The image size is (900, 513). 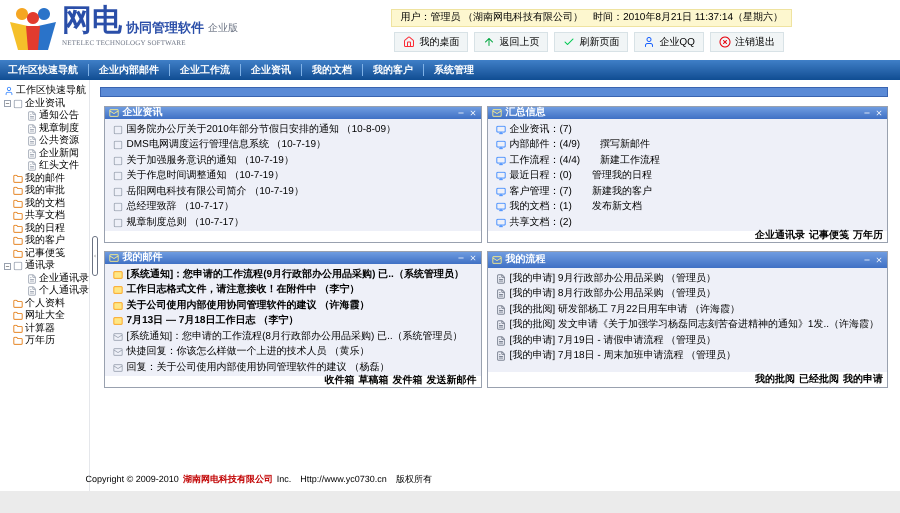 What do you see at coordinates (747, 42) in the screenshot?
I see `toolbar-button: 注销退出` at bounding box center [747, 42].